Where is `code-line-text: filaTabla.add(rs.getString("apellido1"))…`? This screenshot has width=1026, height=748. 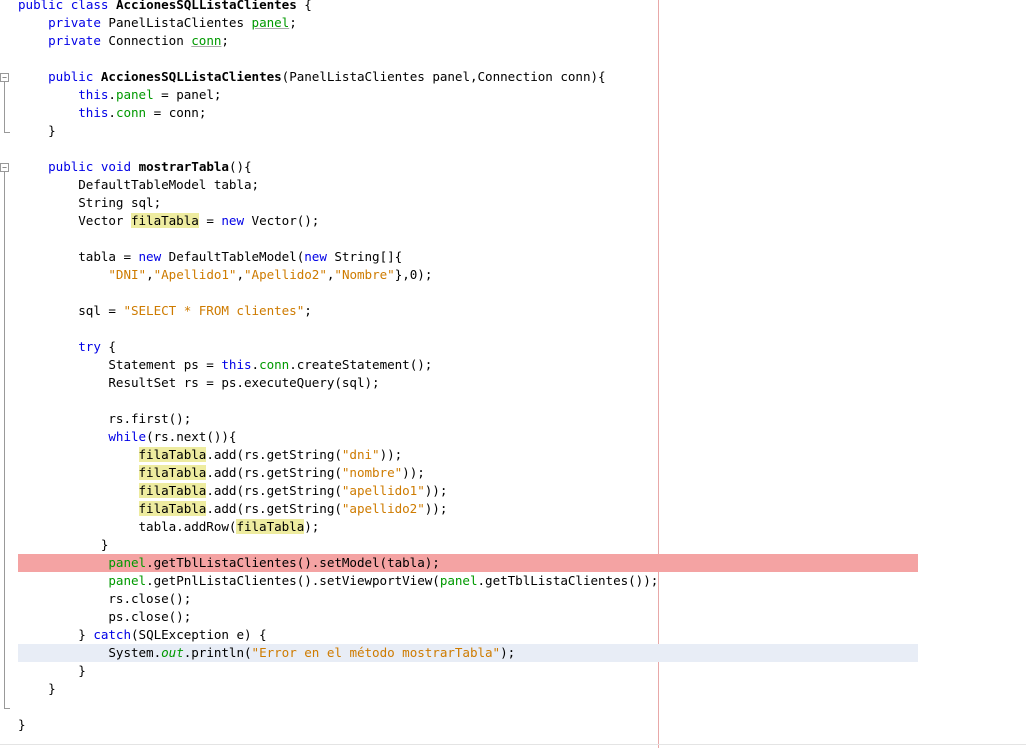 code-line-text: filaTabla.add(rs.getString("apellido1"))… is located at coordinates (293, 490).